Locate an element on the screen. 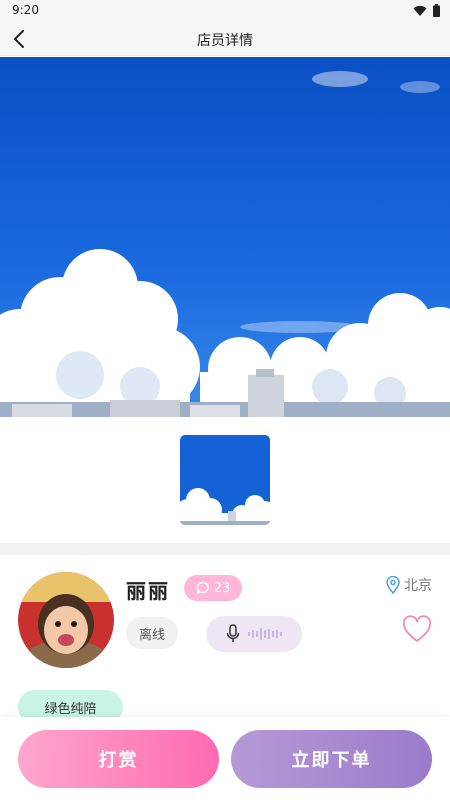  microphone-icon is located at coordinates (233, 633).